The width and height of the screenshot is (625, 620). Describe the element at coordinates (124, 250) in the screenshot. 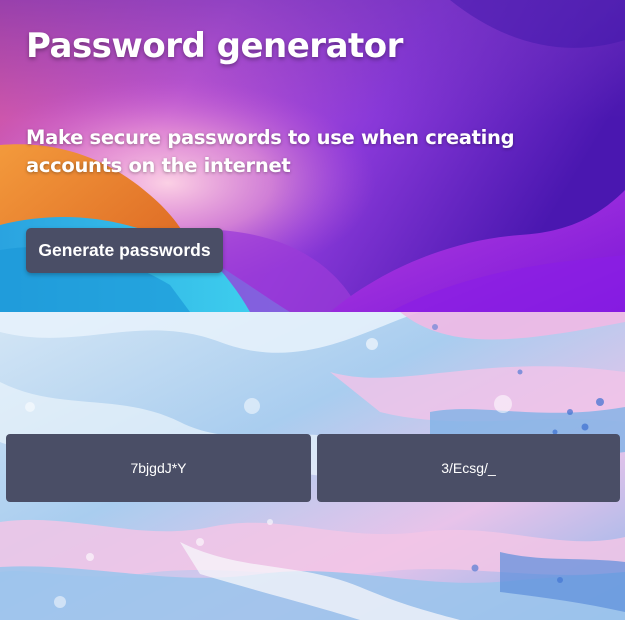

I see `generate-passwords-button: Generate passwords` at that location.